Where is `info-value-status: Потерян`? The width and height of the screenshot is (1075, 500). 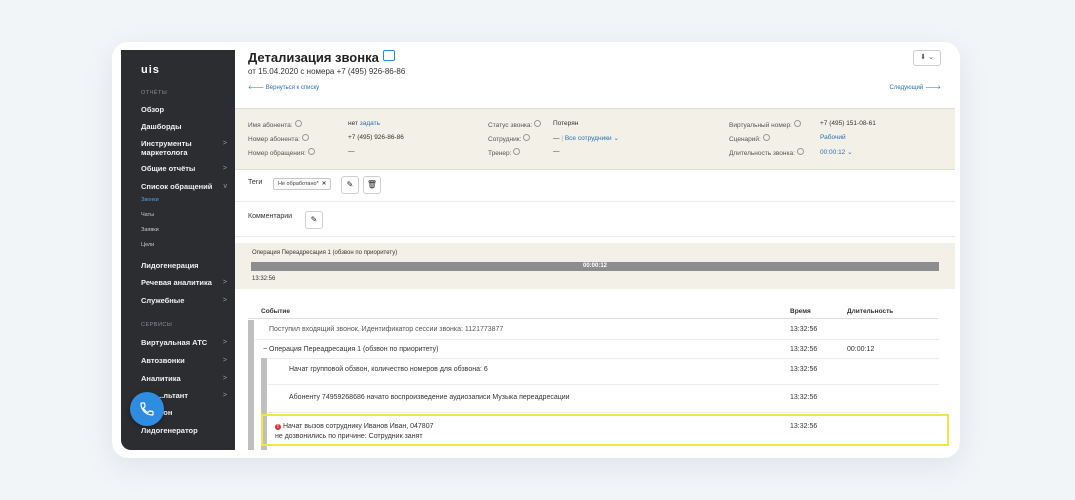 info-value-status: Потерян is located at coordinates (566, 123).